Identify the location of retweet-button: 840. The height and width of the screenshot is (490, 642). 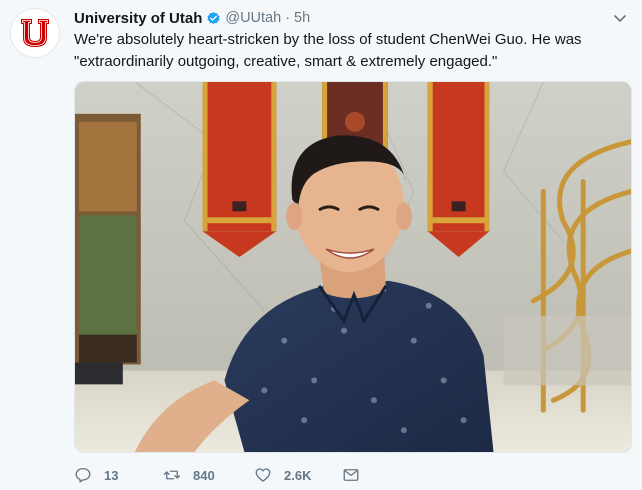
(208, 475).